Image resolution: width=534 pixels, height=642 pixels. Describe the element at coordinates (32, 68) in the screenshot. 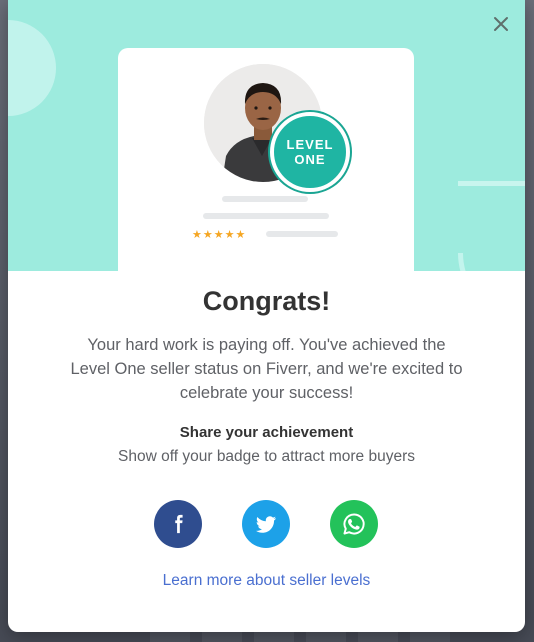

I see `decorative-circle` at that location.